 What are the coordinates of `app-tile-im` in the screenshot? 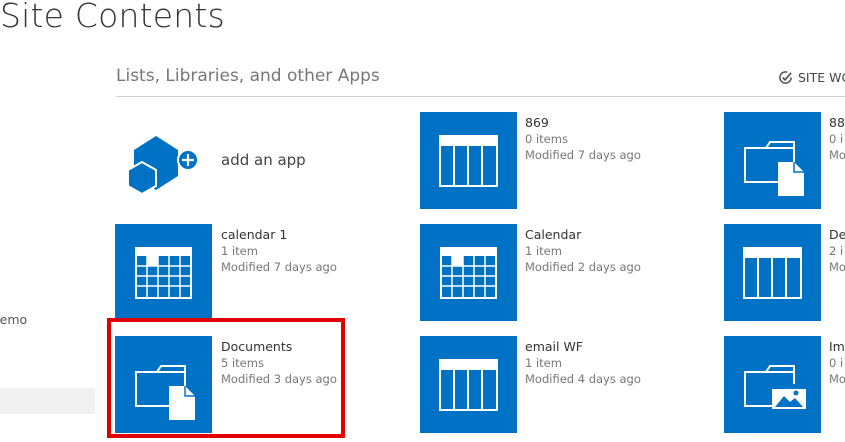 It's located at (772, 384).